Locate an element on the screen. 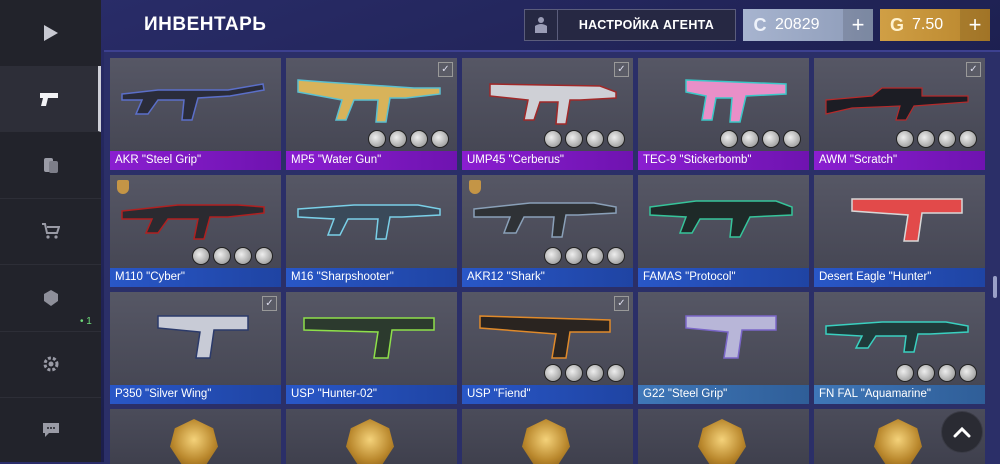 This screenshot has height=464, width=1000. cart-icon is located at coordinates (50, 231).